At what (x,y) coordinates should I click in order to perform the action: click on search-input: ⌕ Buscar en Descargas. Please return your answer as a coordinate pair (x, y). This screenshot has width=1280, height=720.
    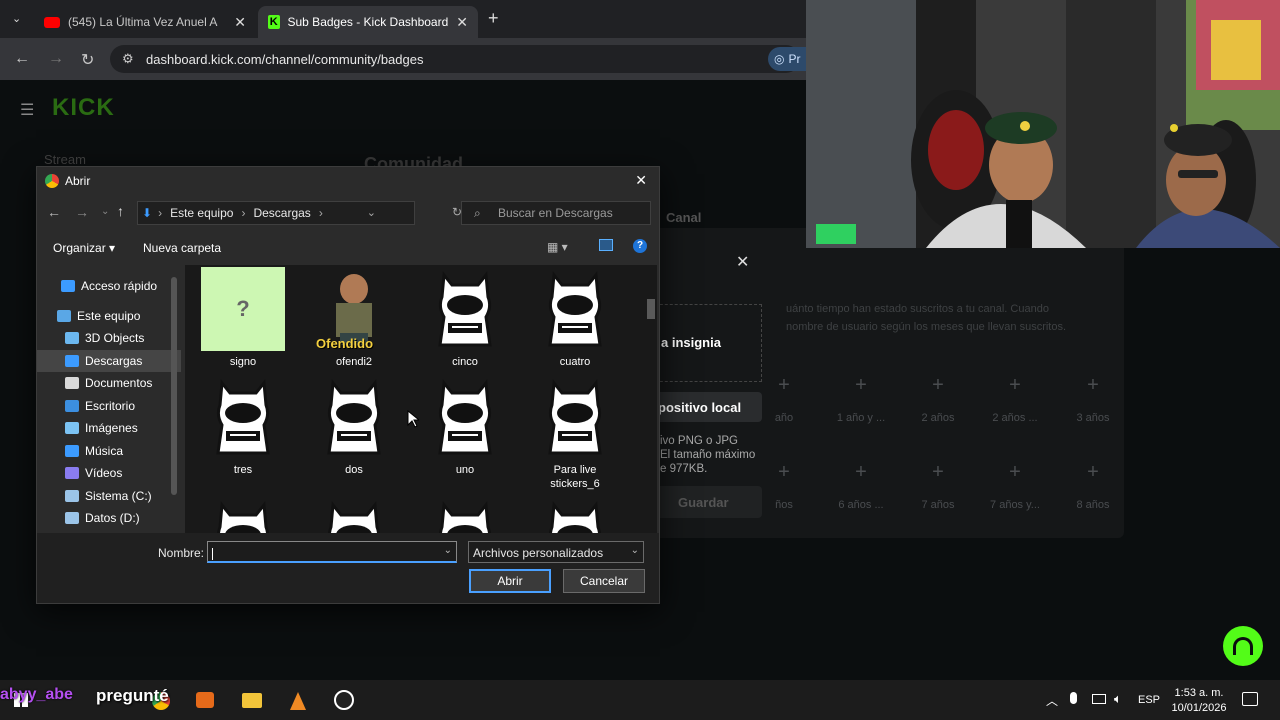
    Looking at the image, I should click on (556, 213).